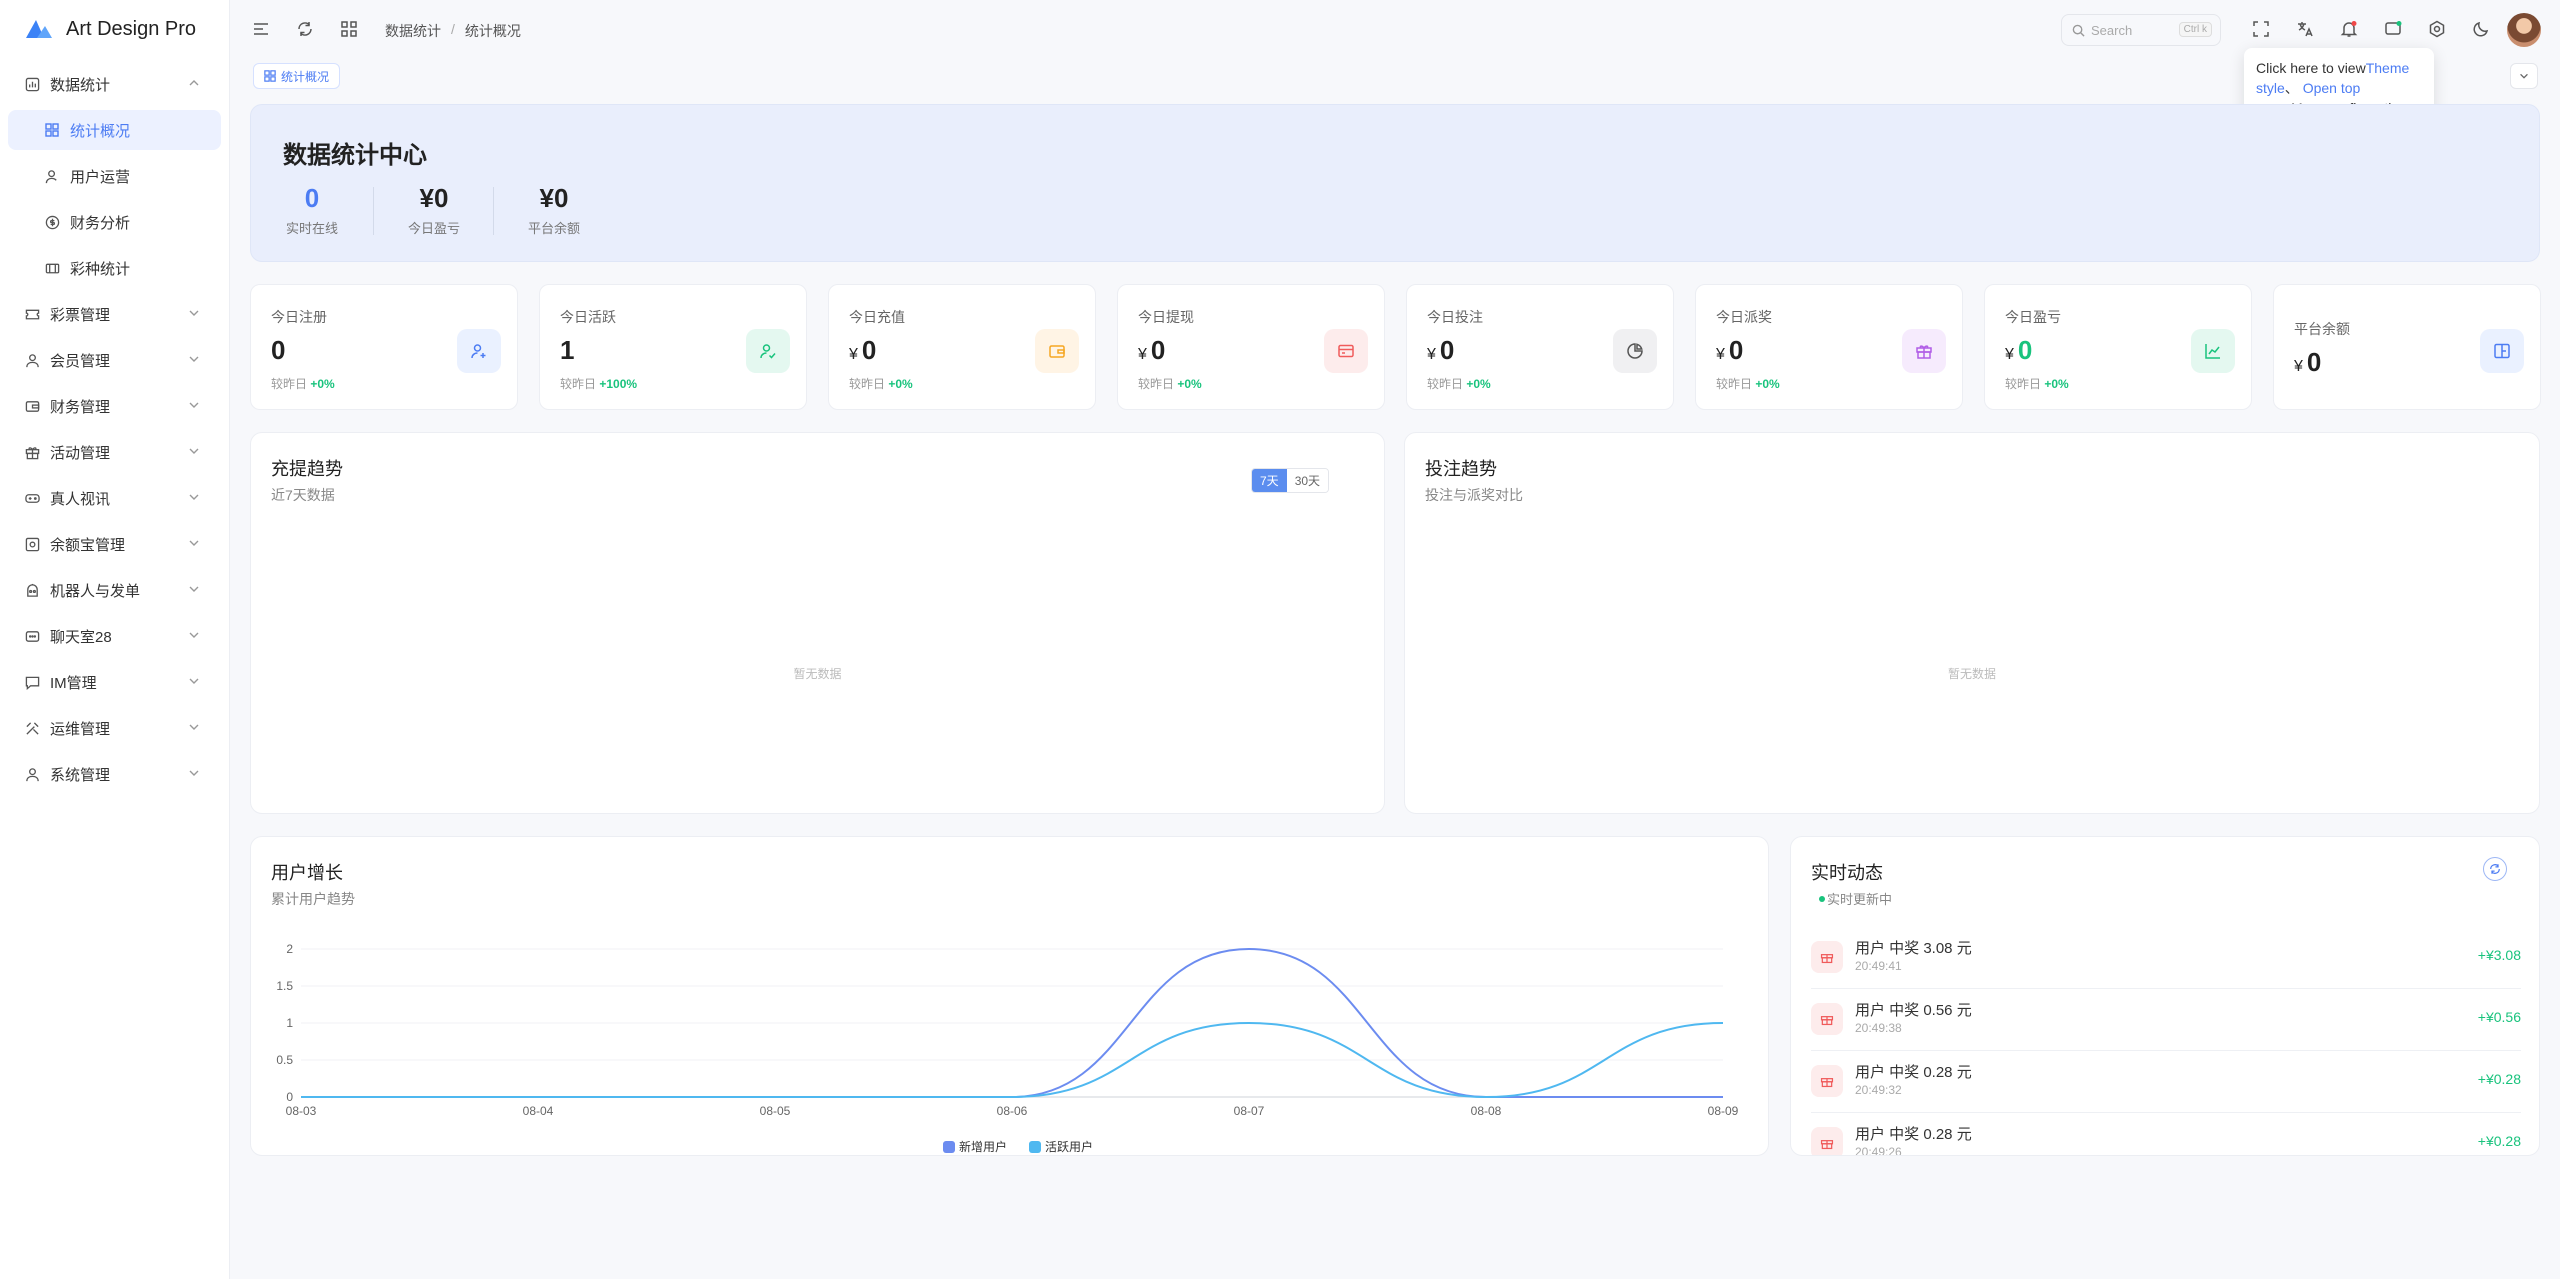  Describe the element at coordinates (114, 774) in the screenshot. I see `sidebar-item-system-mgmt: 系统管理` at that location.